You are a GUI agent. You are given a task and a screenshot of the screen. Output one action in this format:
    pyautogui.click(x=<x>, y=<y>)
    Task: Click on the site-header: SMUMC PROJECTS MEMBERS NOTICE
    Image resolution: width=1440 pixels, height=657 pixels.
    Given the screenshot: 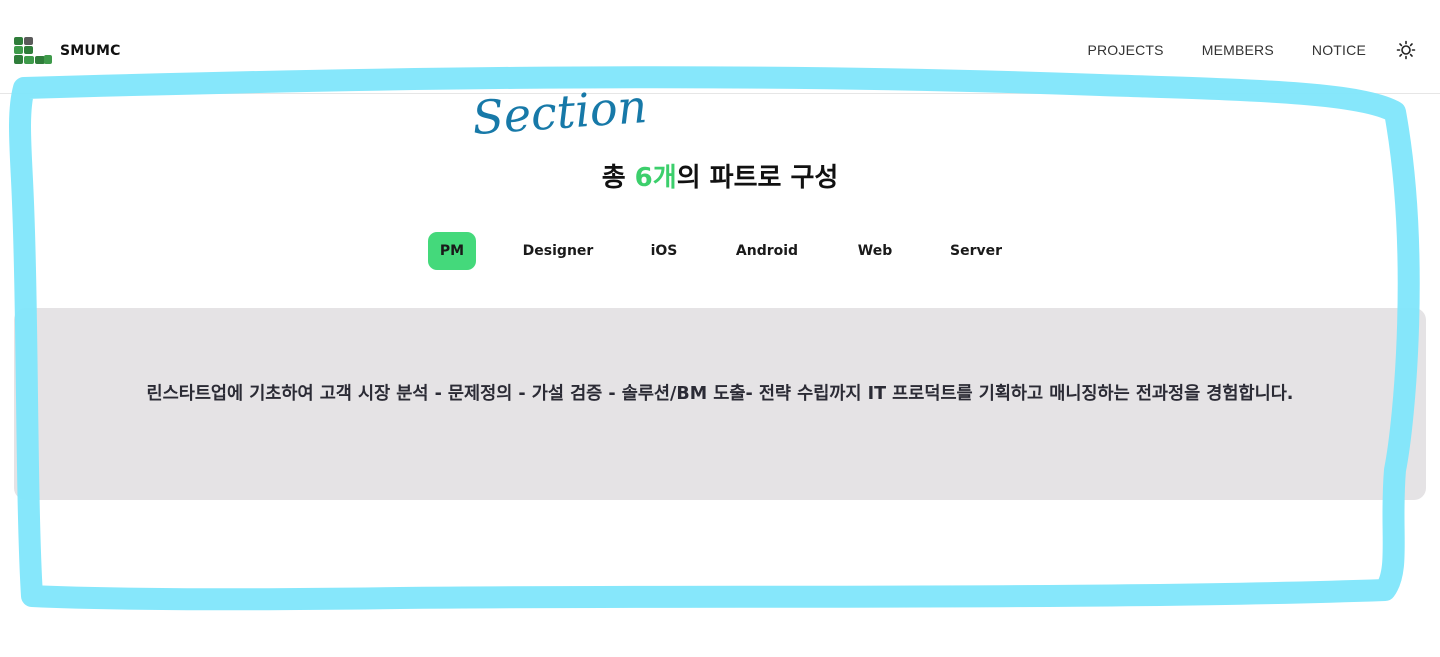 What is the action you would take?
    pyautogui.click(x=720, y=47)
    